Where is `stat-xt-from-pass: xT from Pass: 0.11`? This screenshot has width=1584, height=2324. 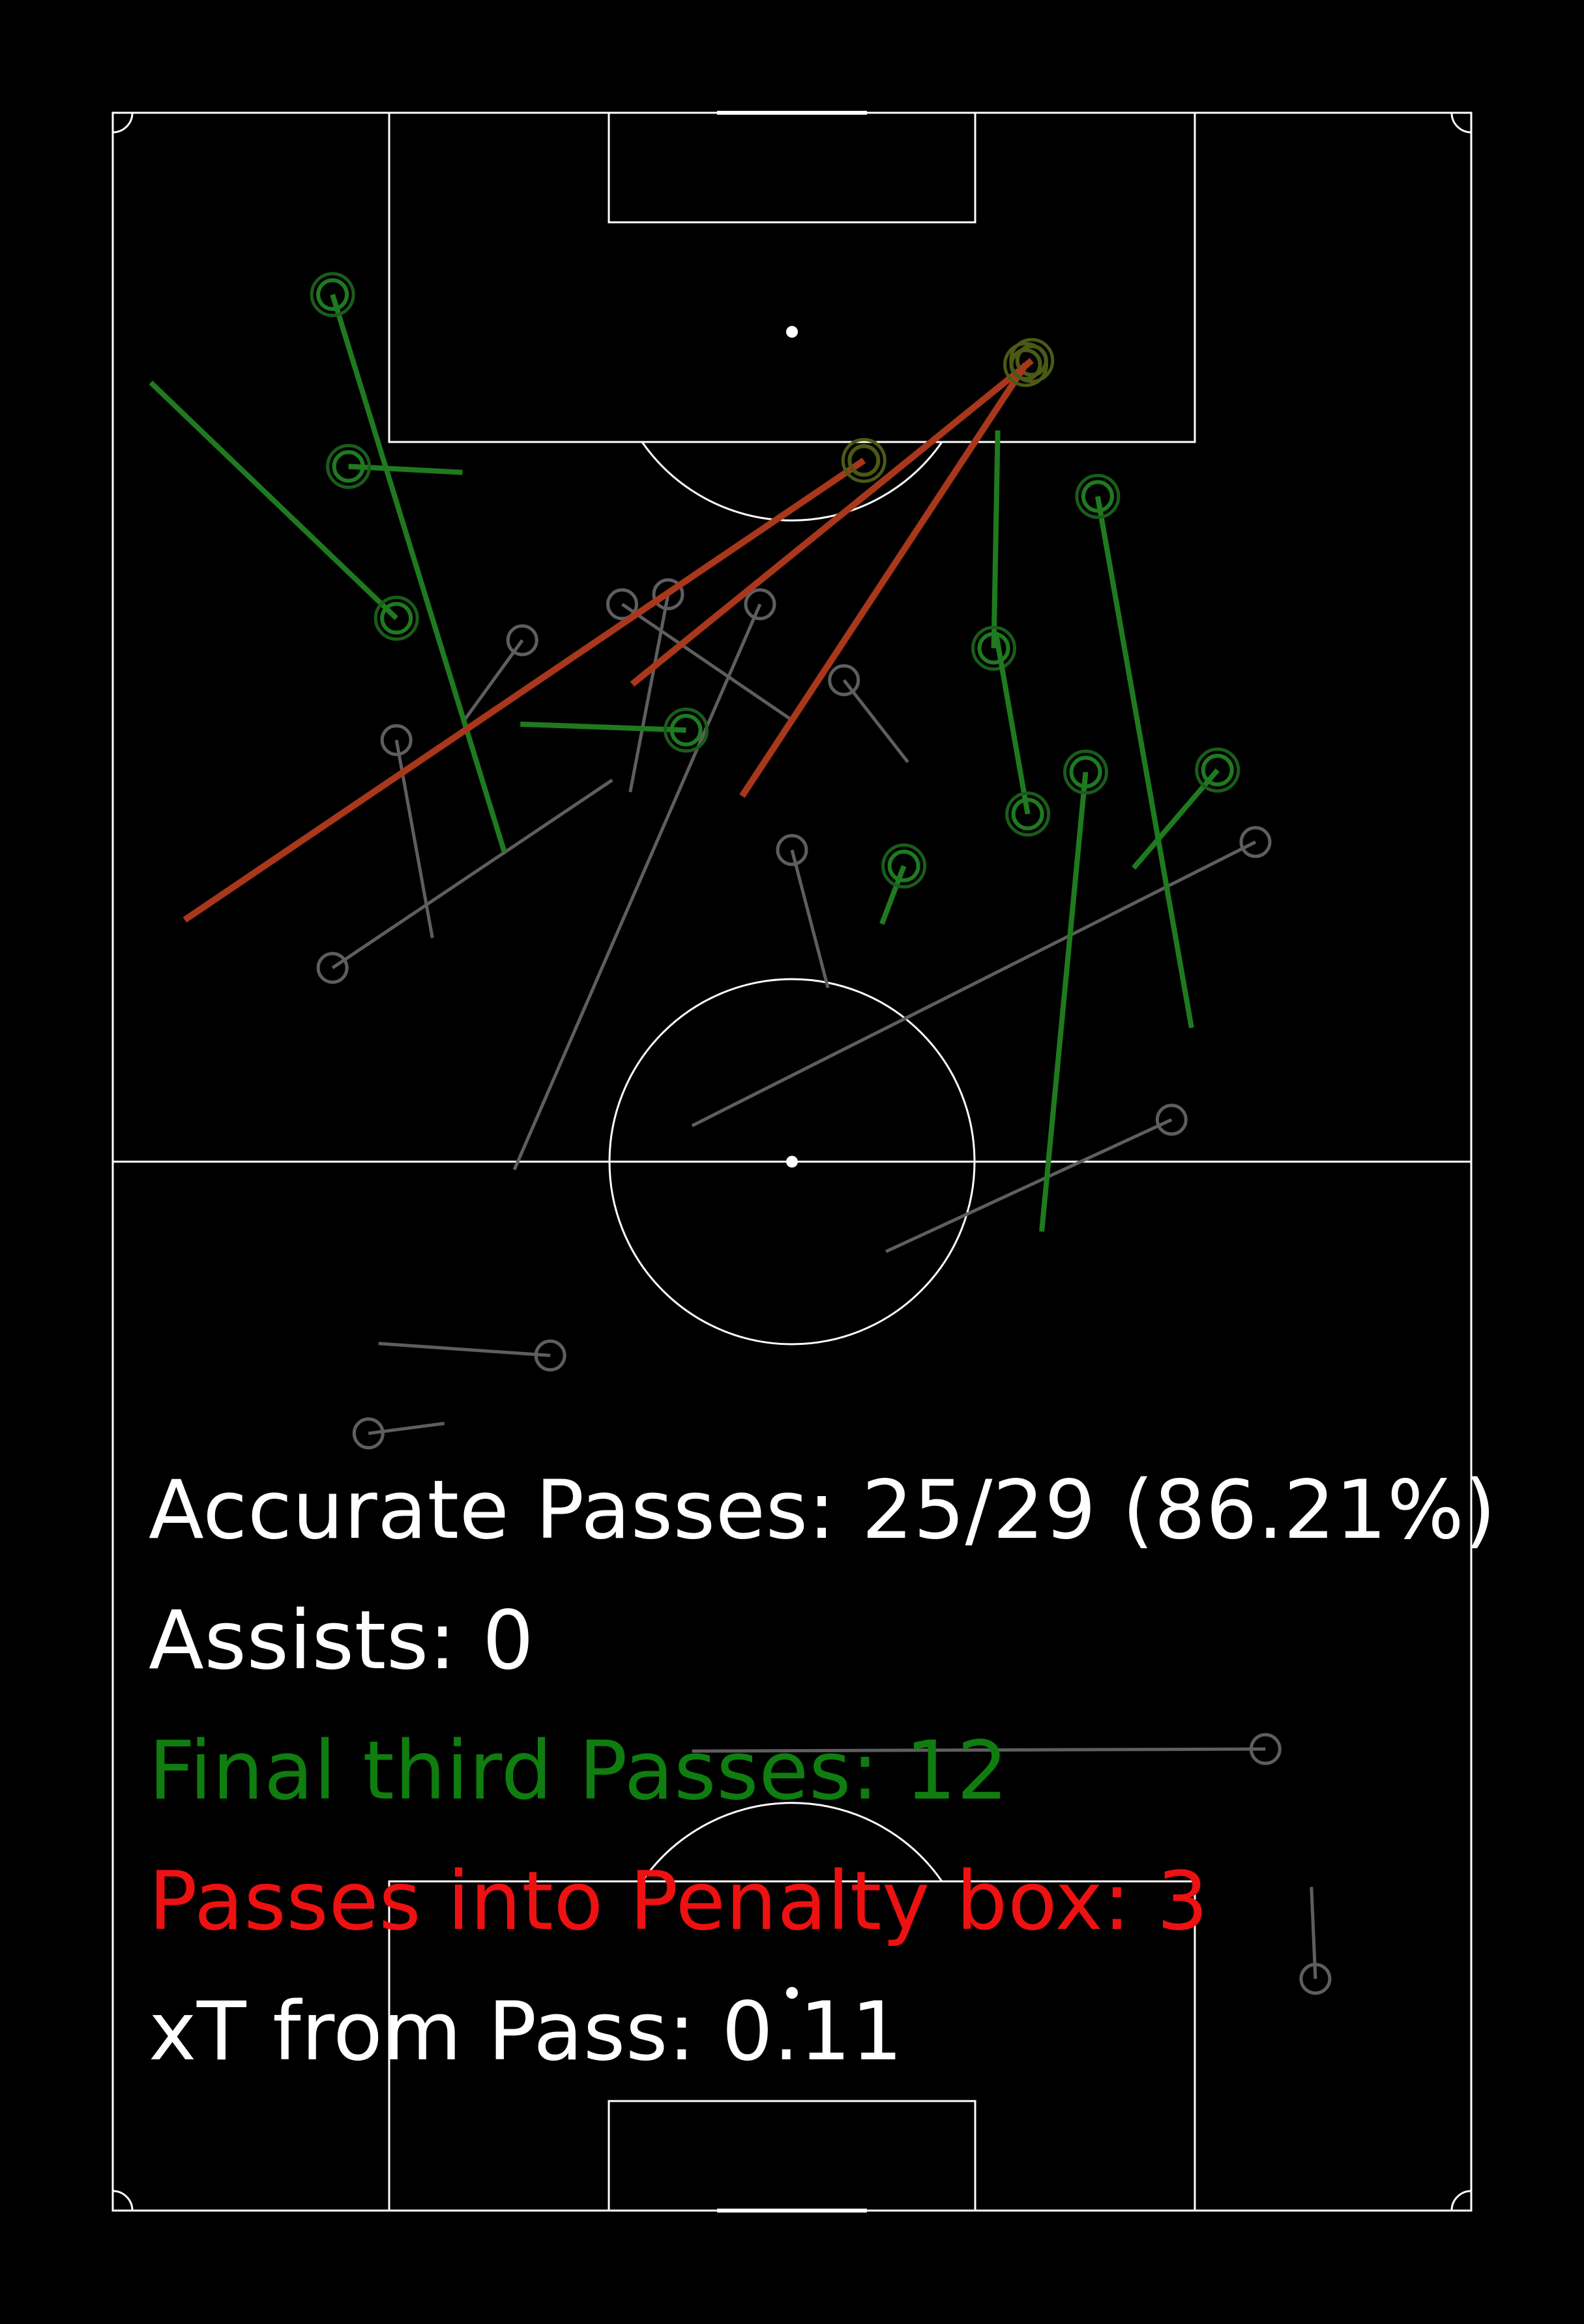
stat-xt-from-pass: xT from Pass: 0.11 is located at coordinates (526, 2032).